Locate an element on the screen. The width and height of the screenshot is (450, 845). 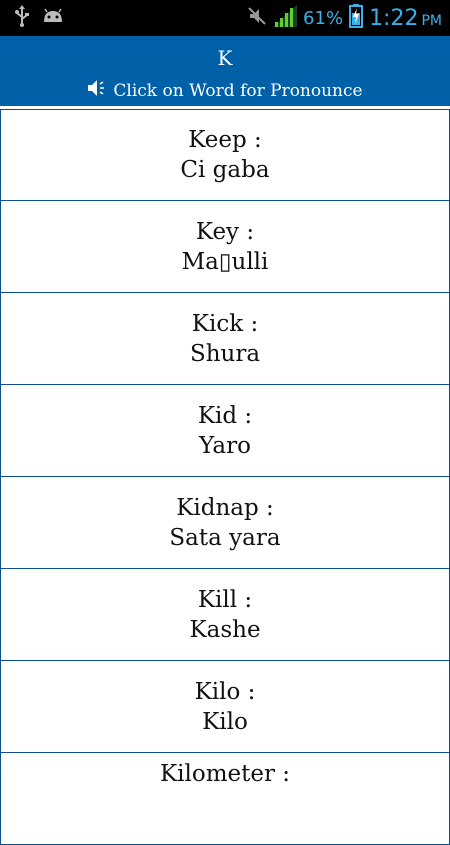
clock-time: 1:22 is located at coordinates (394, 18).